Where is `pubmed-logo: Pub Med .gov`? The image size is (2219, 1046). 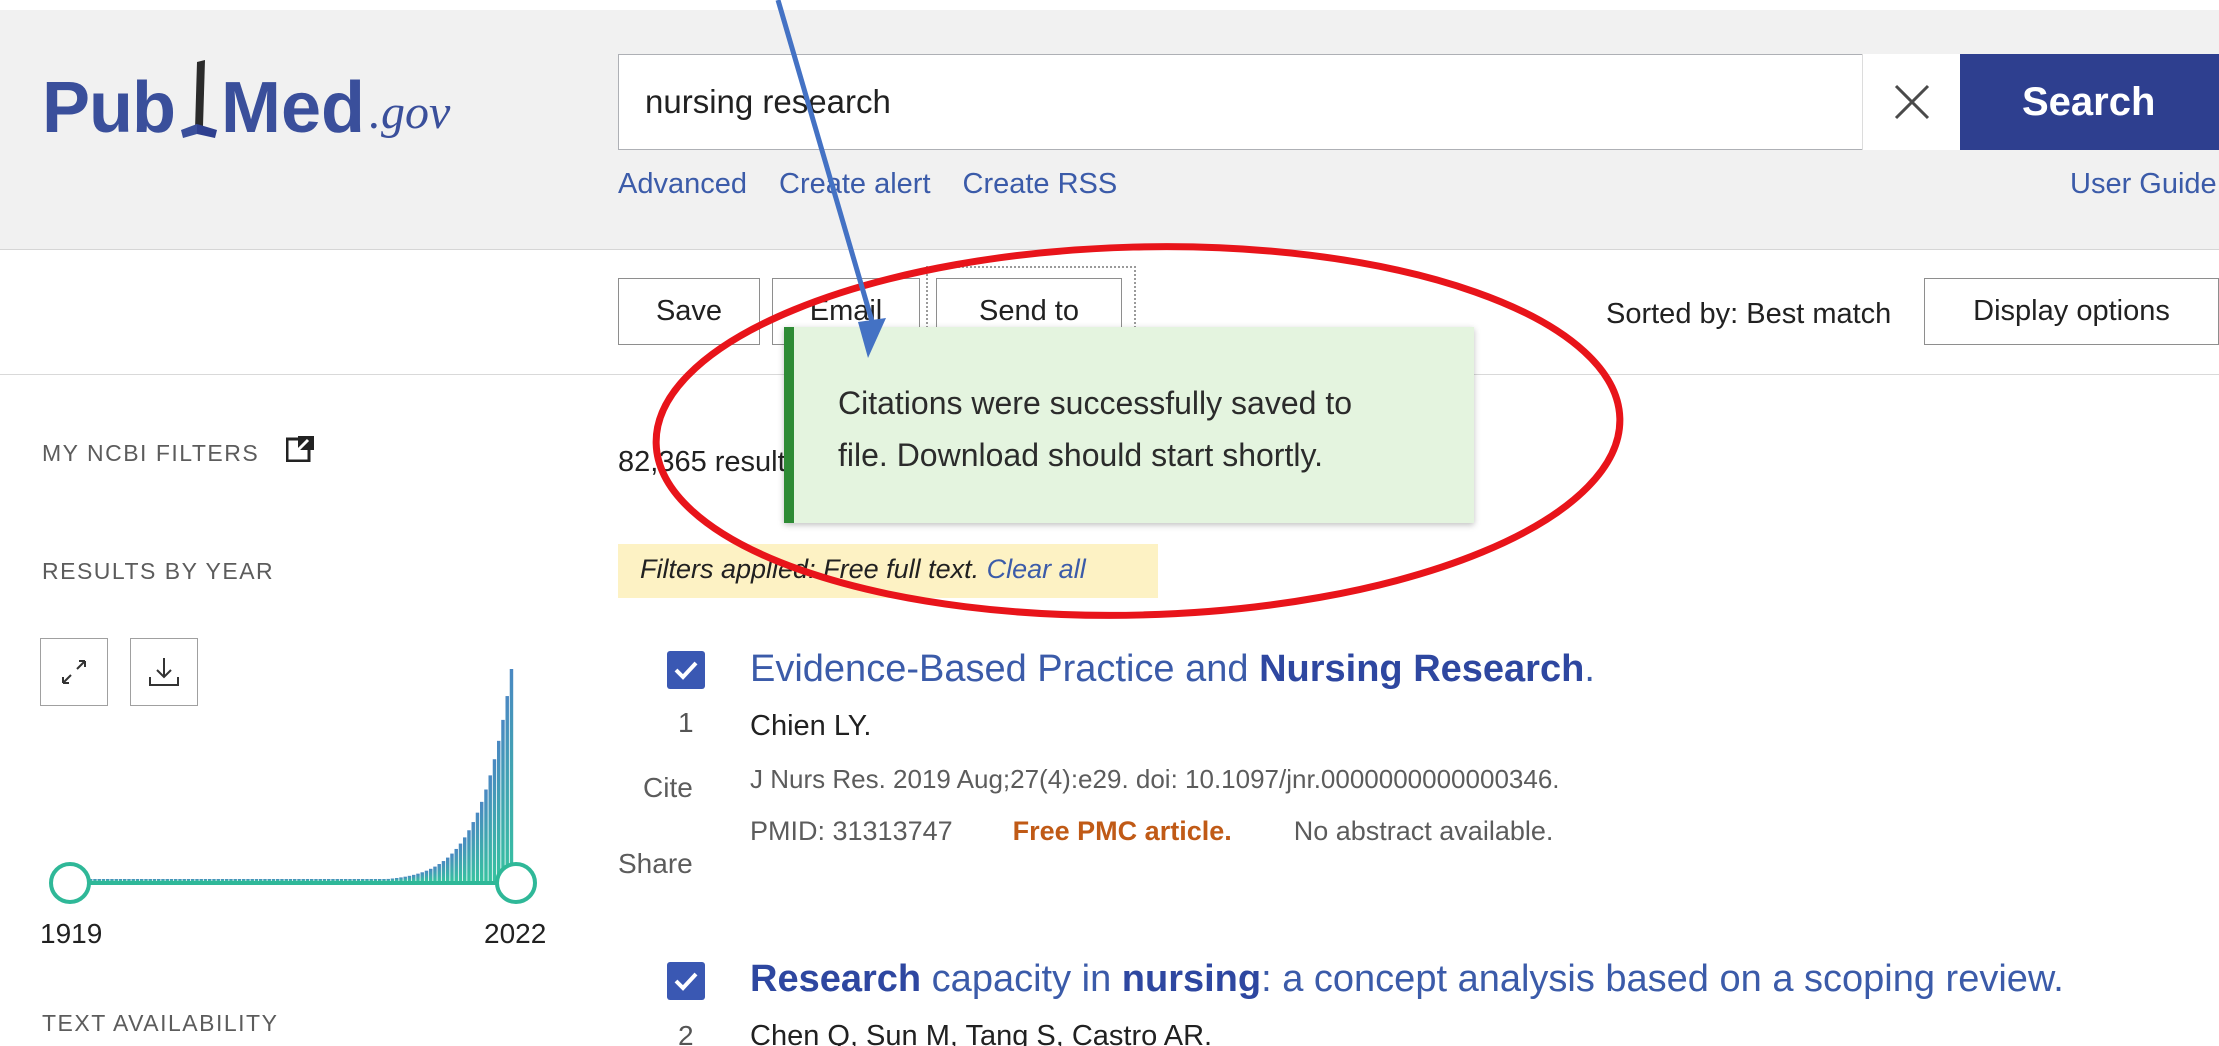 pubmed-logo: Pub Med .gov is located at coordinates (246, 94).